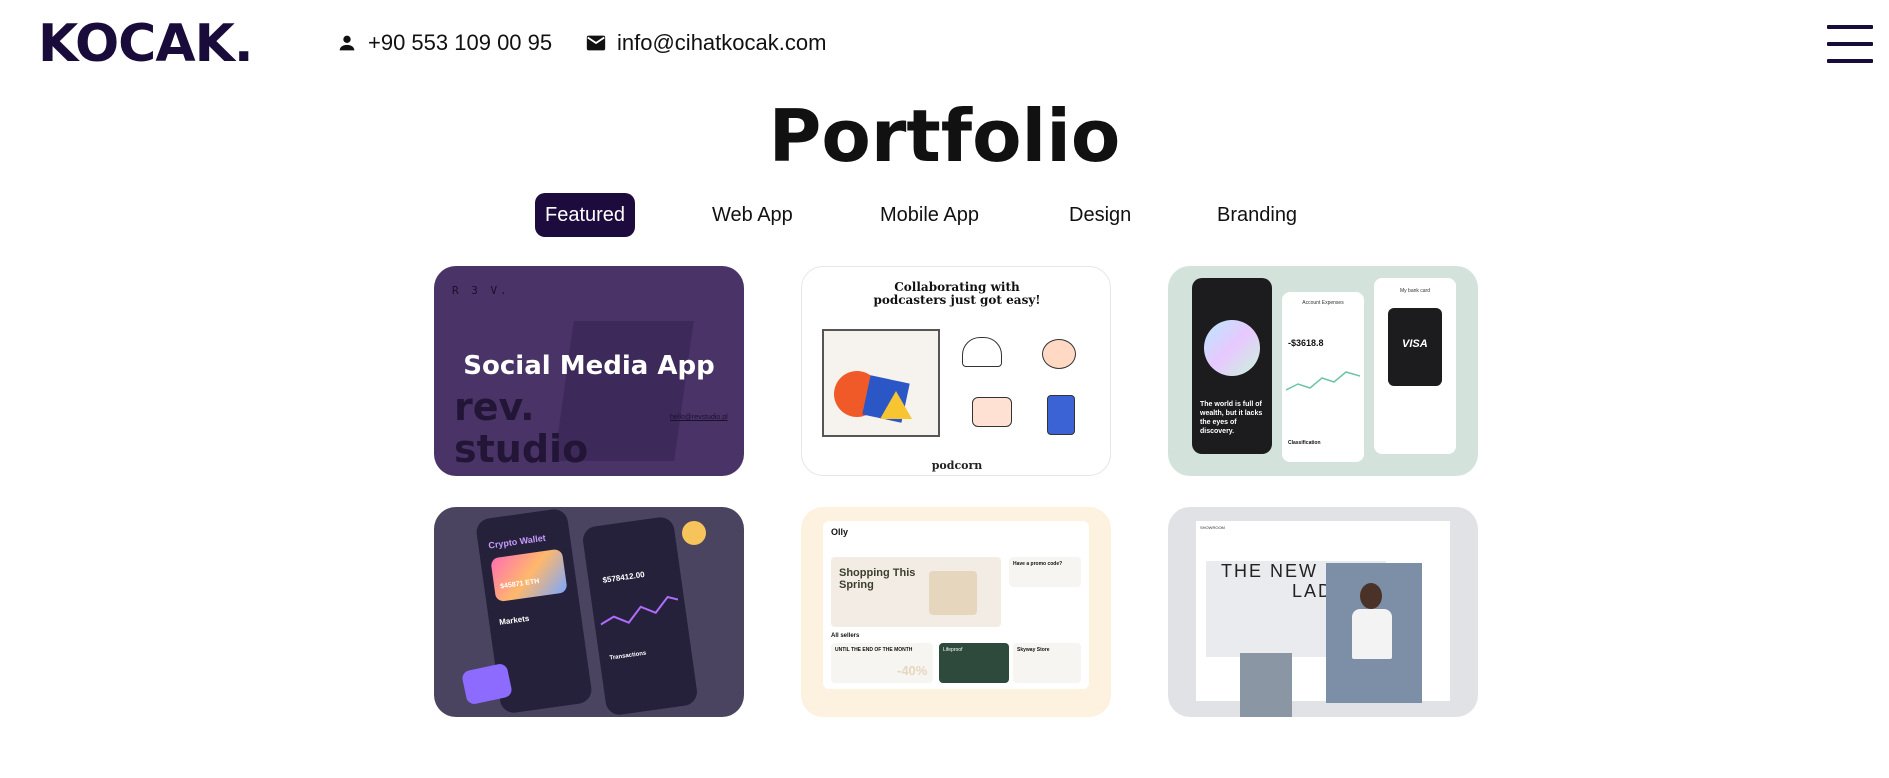 This screenshot has height=778, width=1889. I want to click on card-words: rev. studio, so click(521, 428).